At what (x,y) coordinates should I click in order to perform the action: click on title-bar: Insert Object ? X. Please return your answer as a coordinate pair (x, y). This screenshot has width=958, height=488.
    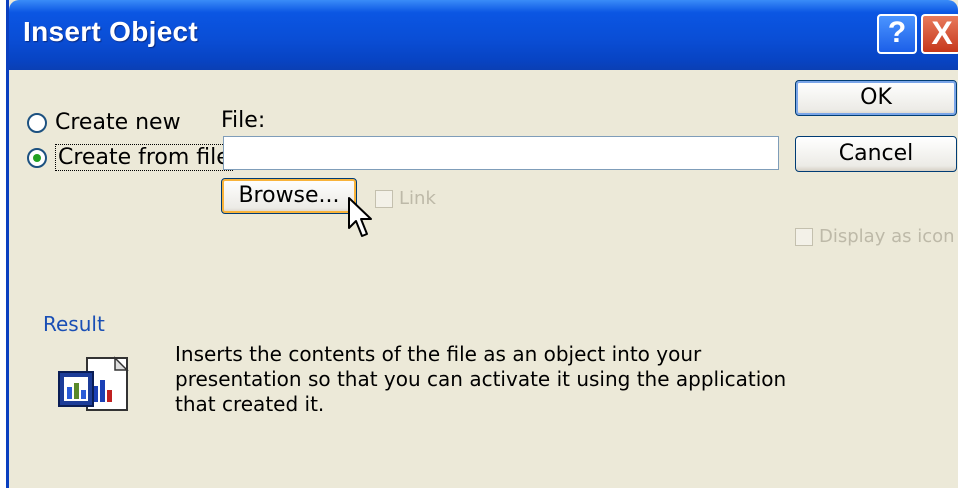
    Looking at the image, I should click on (483, 35).